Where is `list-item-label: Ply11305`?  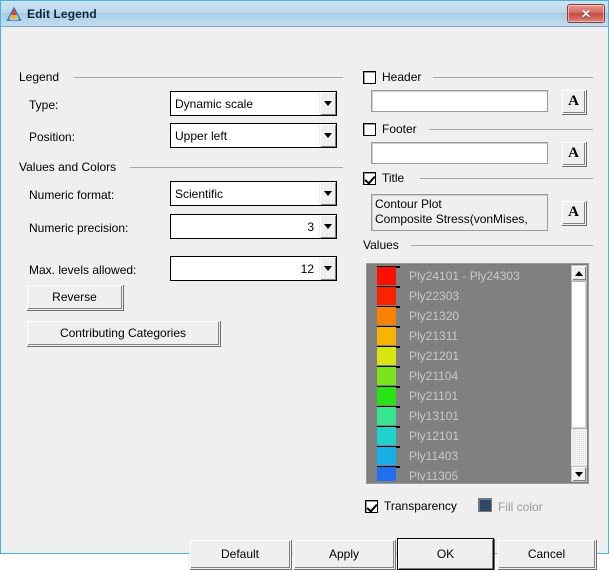 list-item-label: Ply11305 is located at coordinates (434, 475).